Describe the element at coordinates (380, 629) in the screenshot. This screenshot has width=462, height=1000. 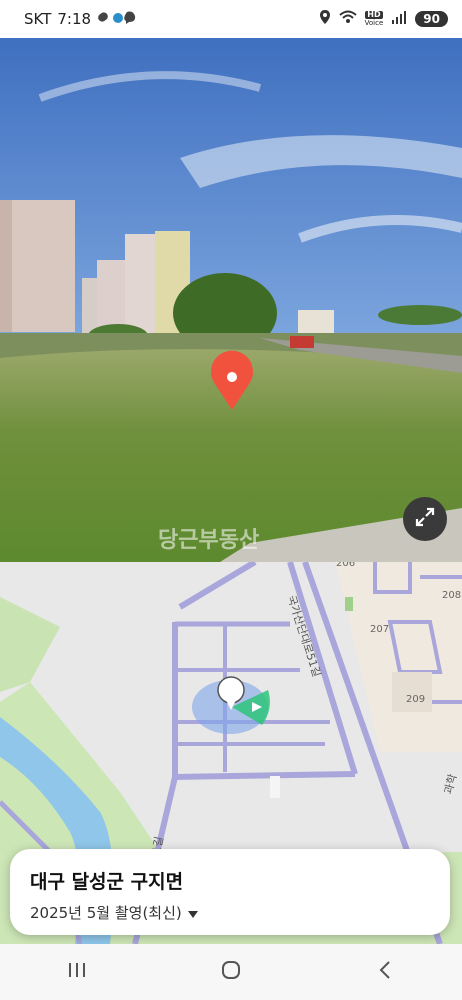
I see `building-number: 207` at that location.